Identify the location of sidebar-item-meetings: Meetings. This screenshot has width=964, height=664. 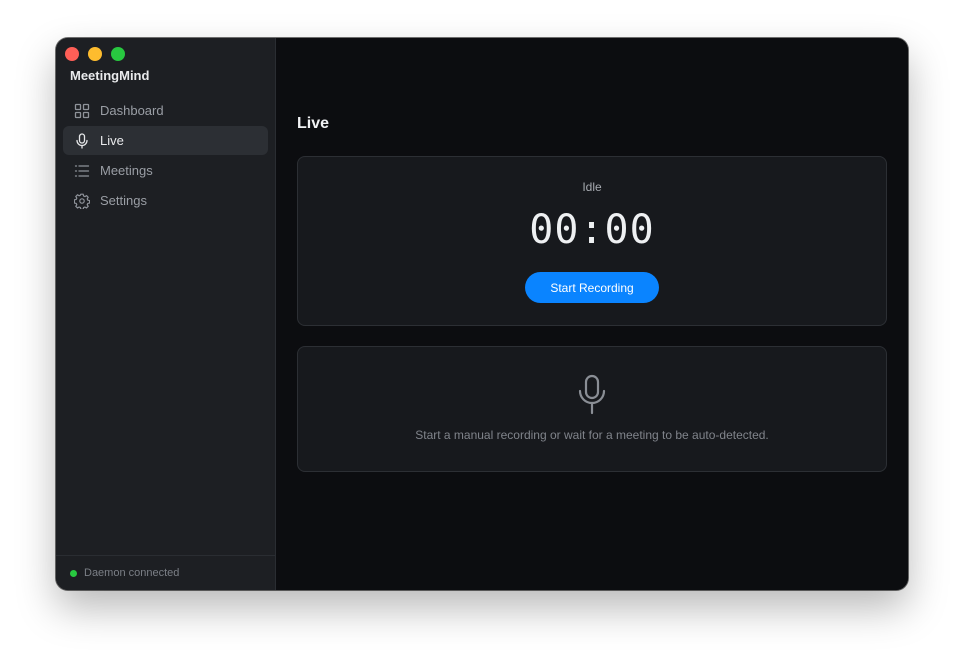
(165, 170).